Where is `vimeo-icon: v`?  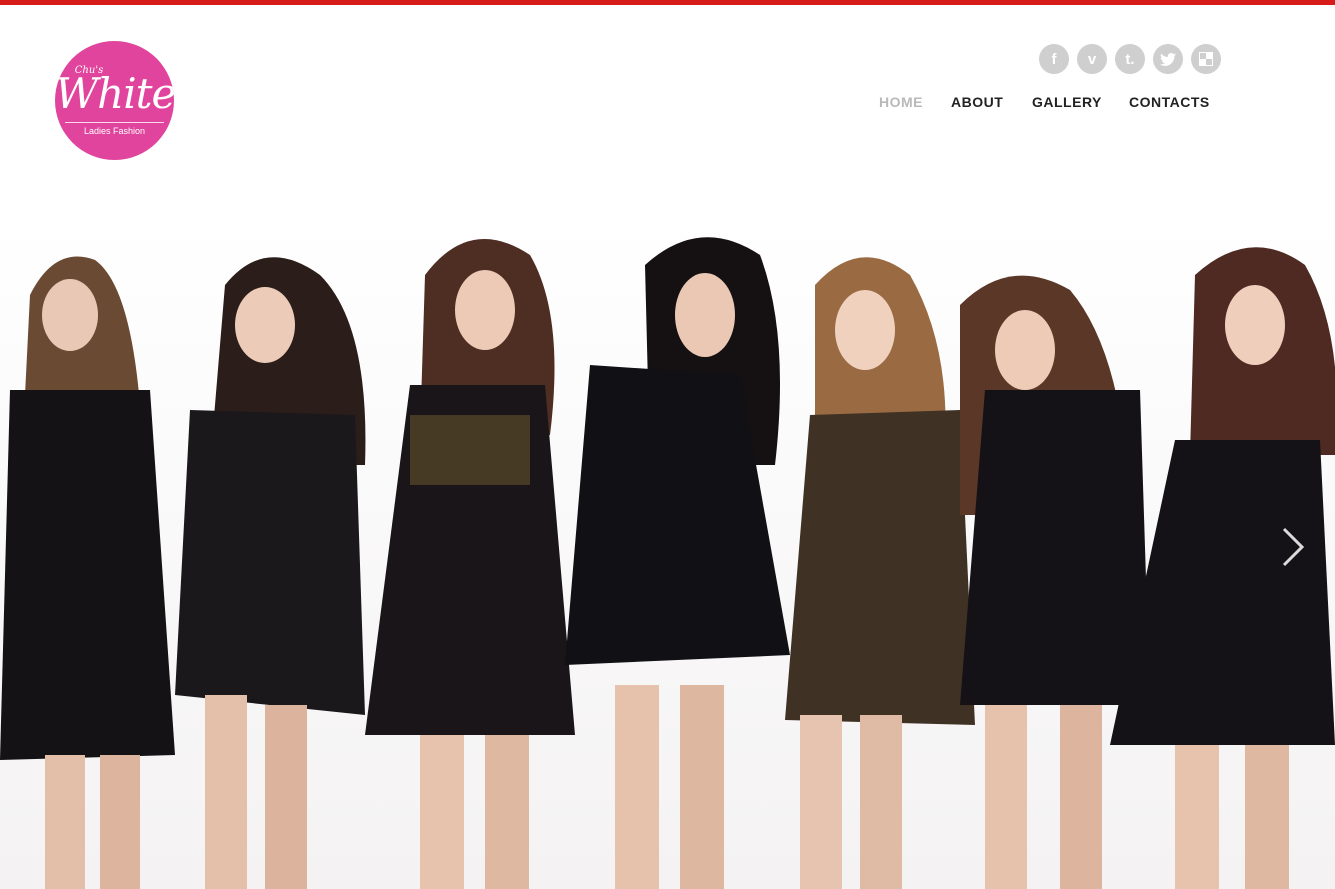 vimeo-icon: v is located at coordinates (1092, 59).